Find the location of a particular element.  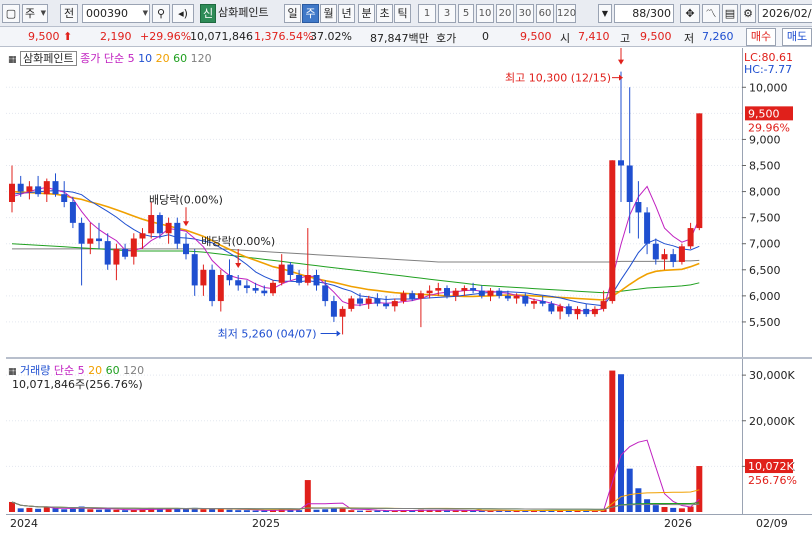

ma60-label: 60 is located at coordinates (180, 58).